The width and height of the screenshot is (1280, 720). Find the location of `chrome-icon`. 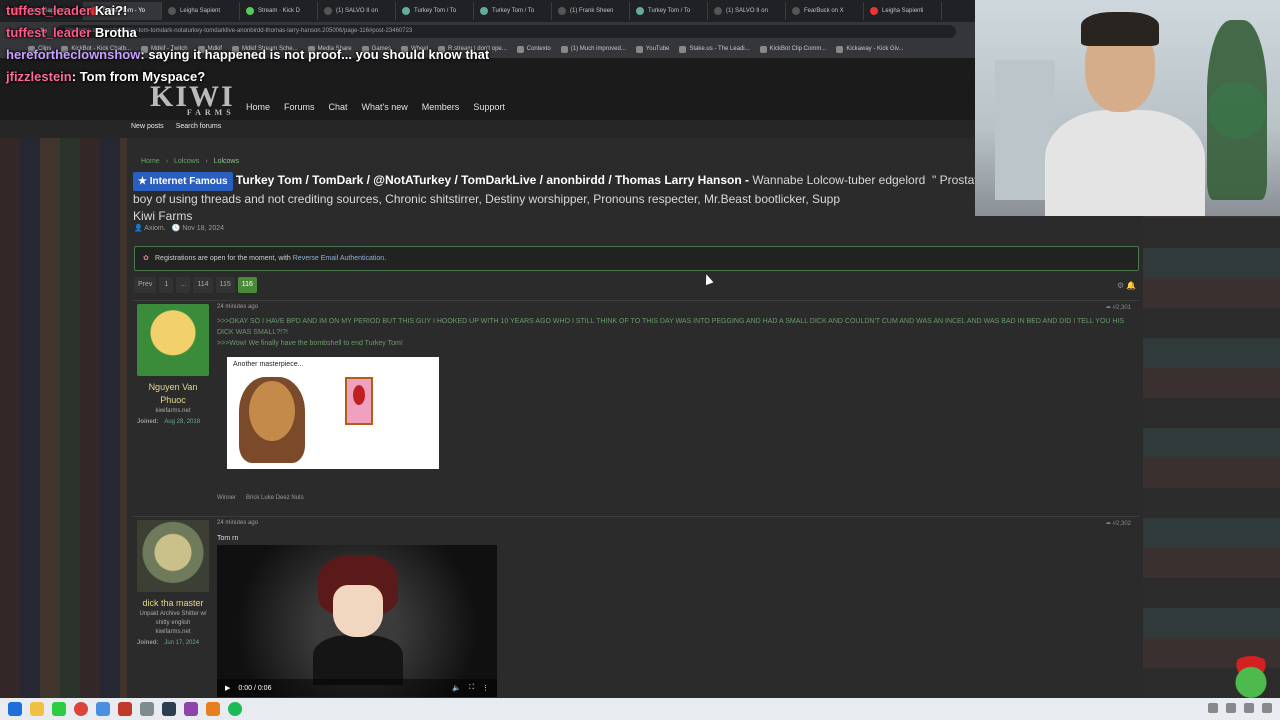

chrome-icon is located at coordinates (81, 709).